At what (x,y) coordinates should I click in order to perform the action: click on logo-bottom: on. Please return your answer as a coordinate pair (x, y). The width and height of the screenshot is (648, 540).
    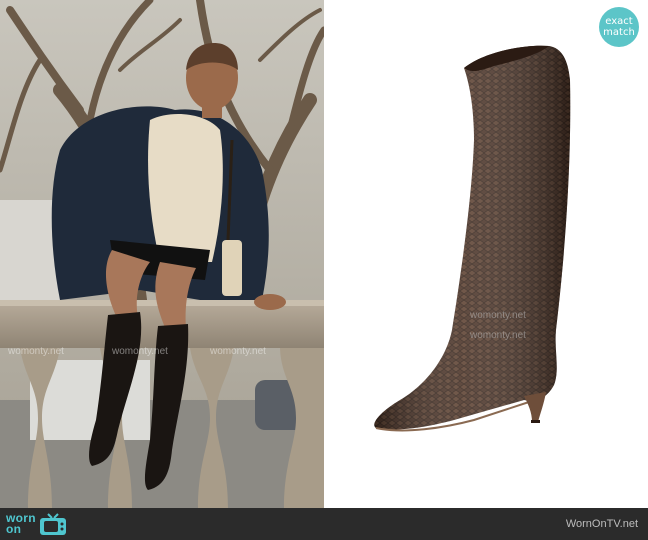
    Looking at the image, I should click on (14, 529).